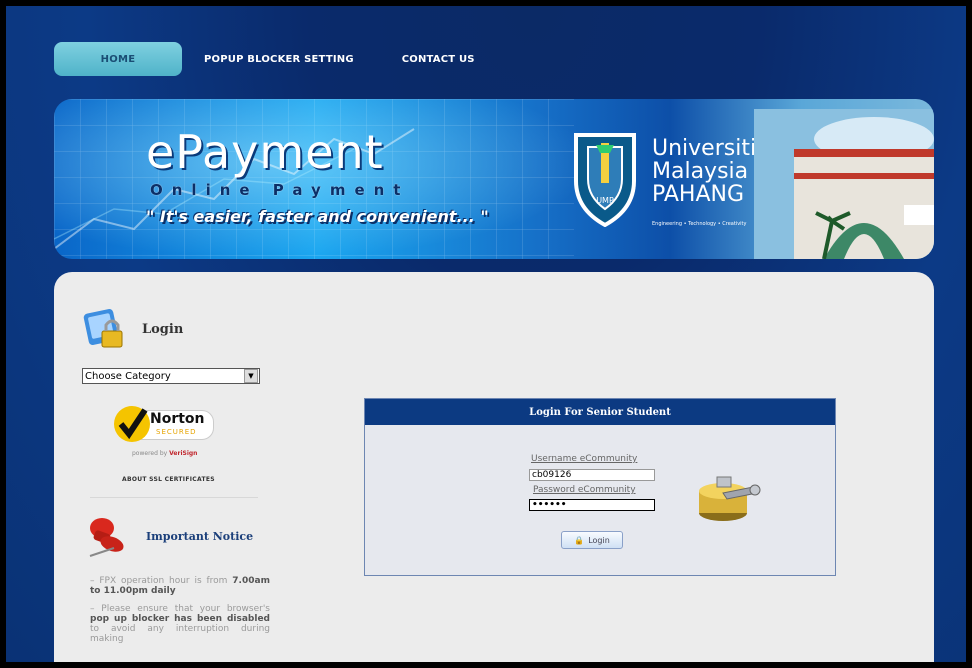  I want to click on category-select: Choose Category ▼, so click(171, 376).